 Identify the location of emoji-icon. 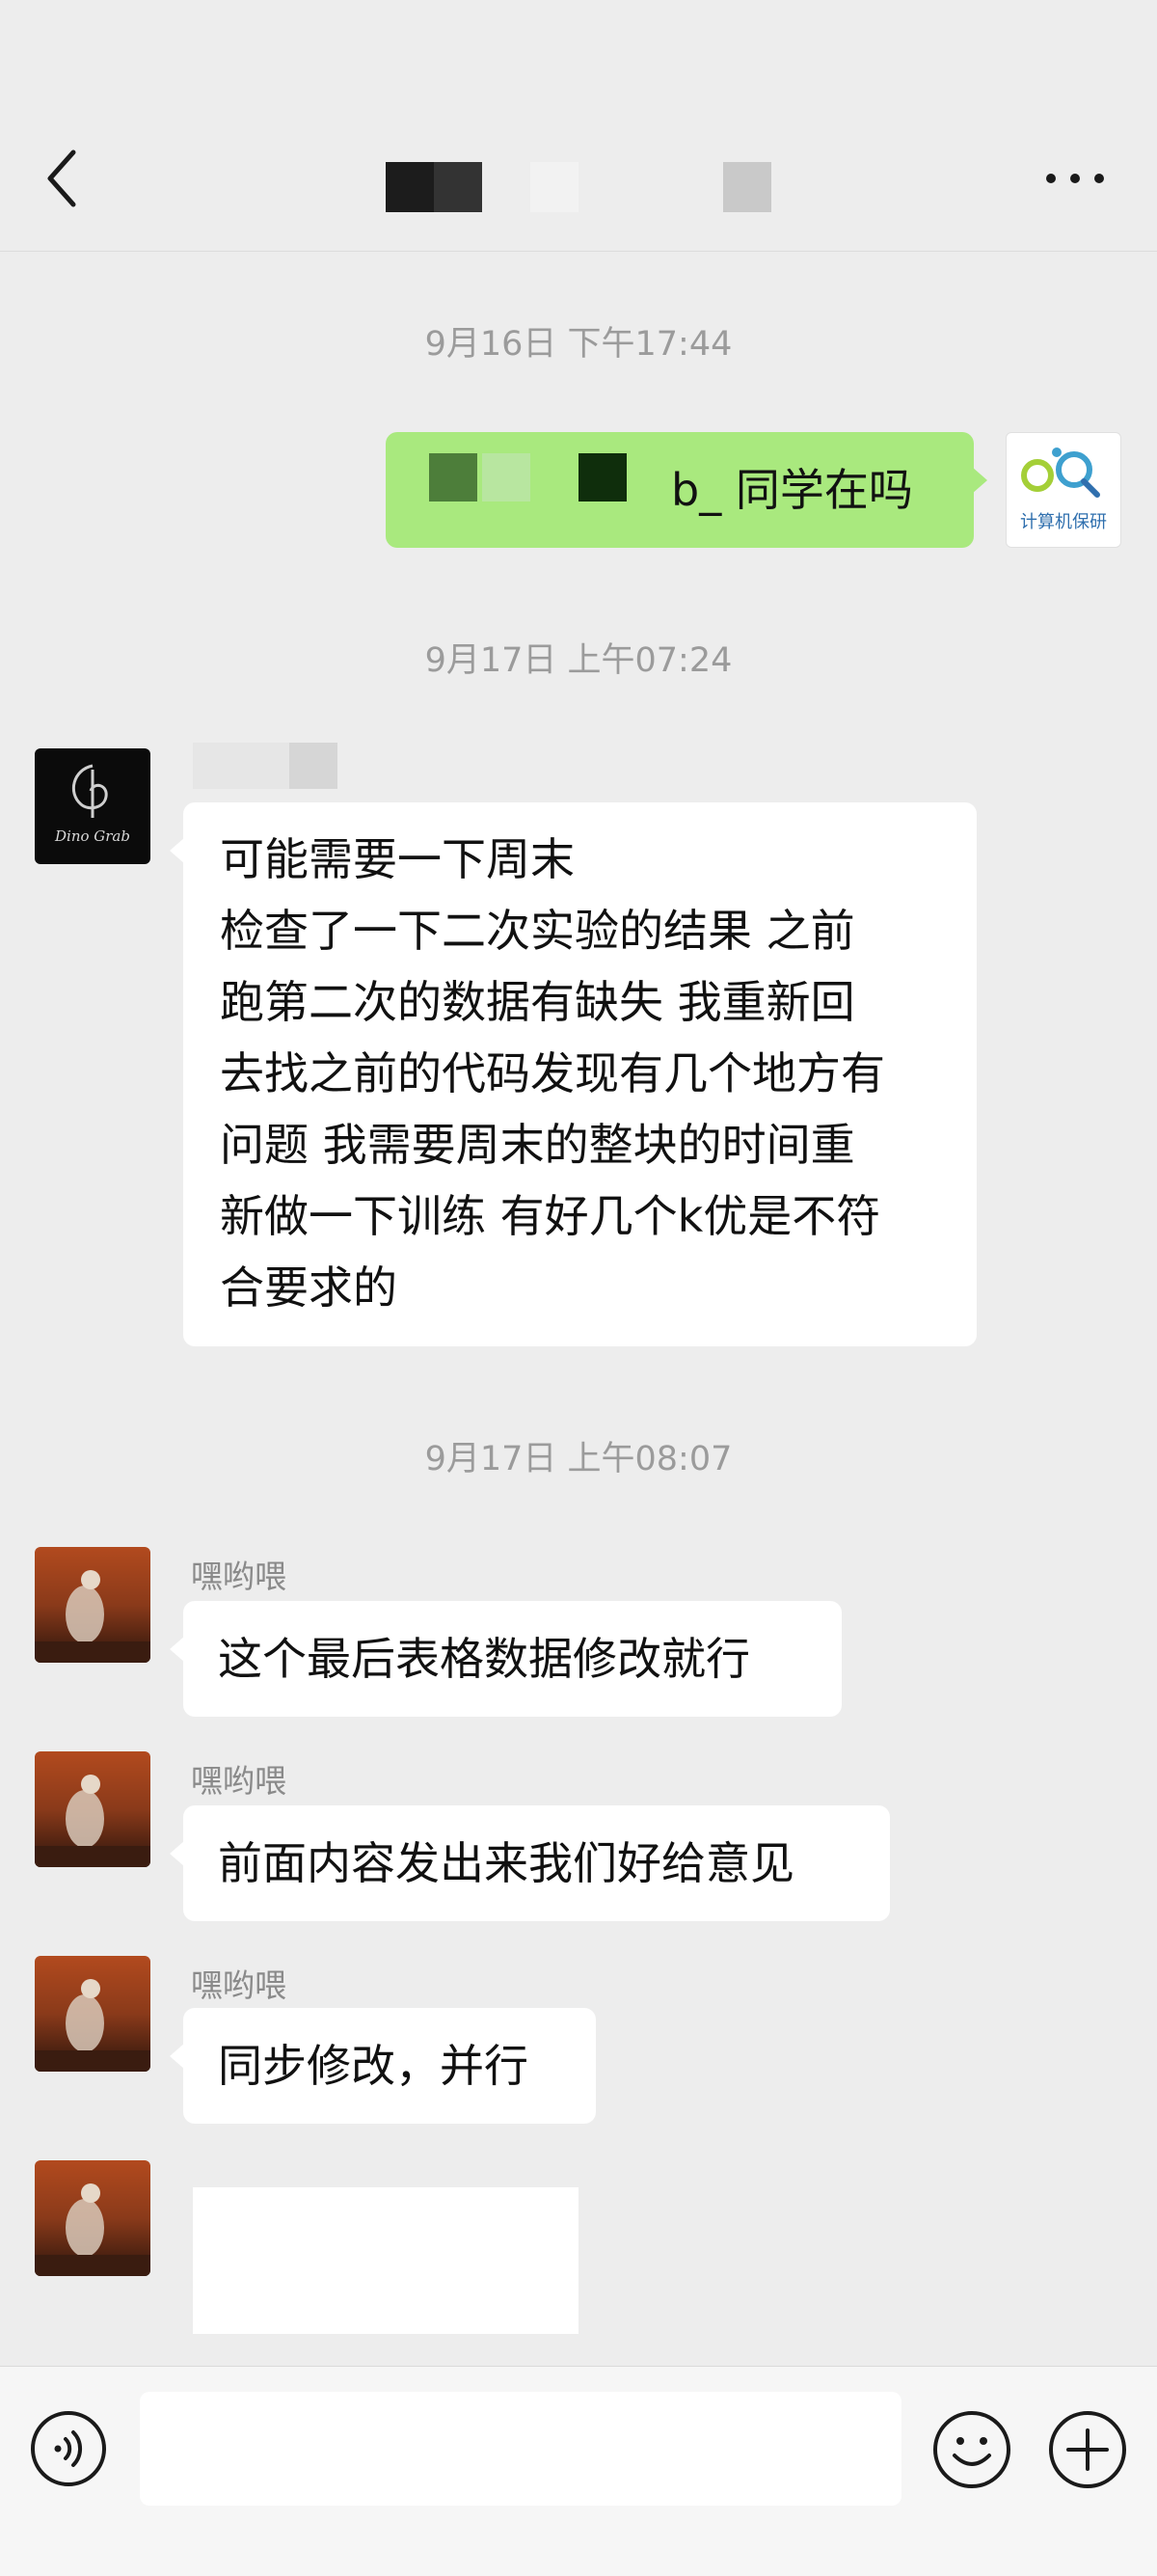
(971, 2449).